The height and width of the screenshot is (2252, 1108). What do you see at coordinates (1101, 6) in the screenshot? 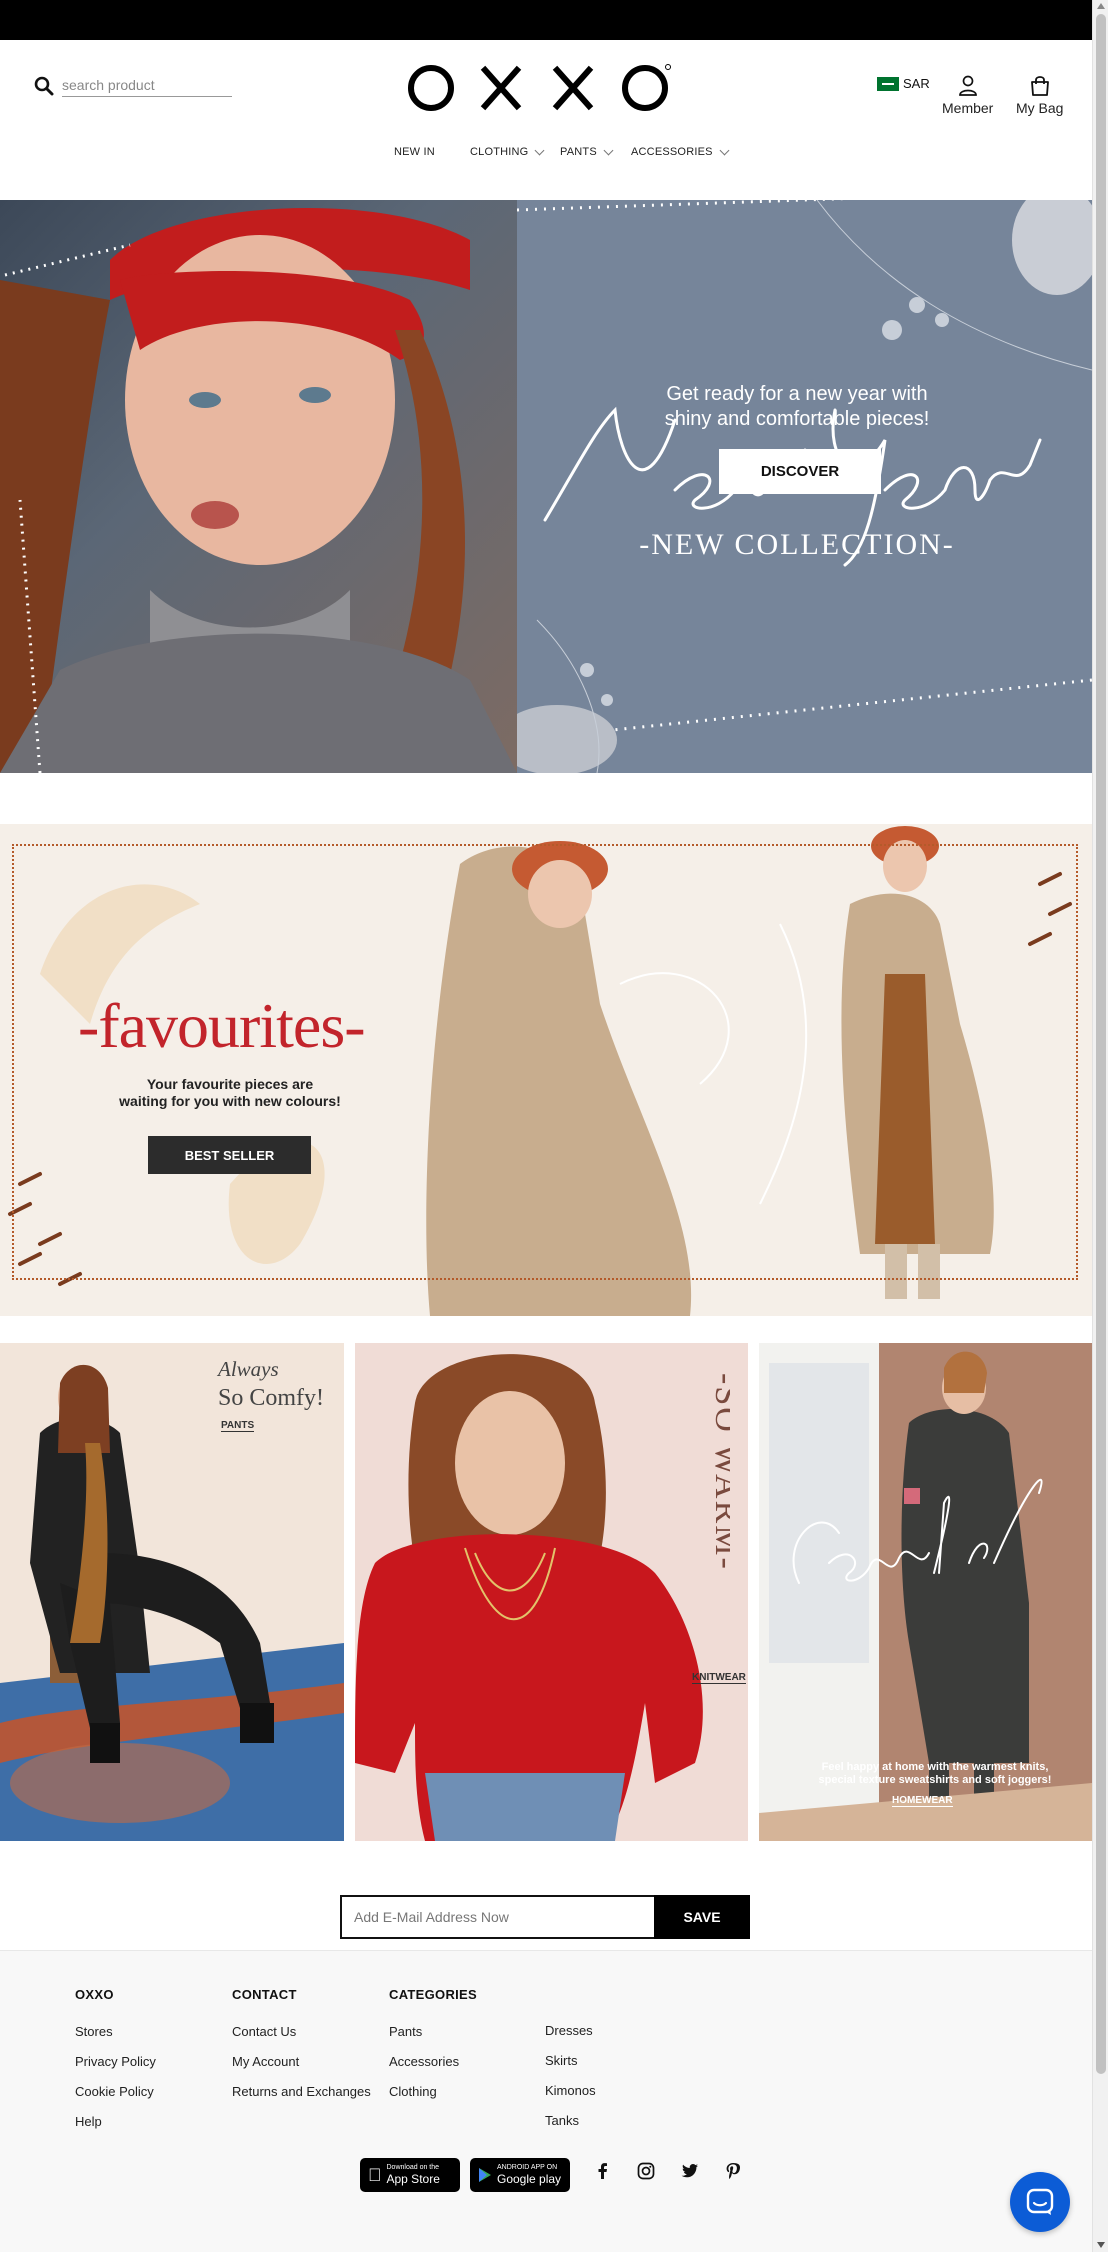
I see `scroll-up-arrow-icon` at bounding box center [1101, 6].